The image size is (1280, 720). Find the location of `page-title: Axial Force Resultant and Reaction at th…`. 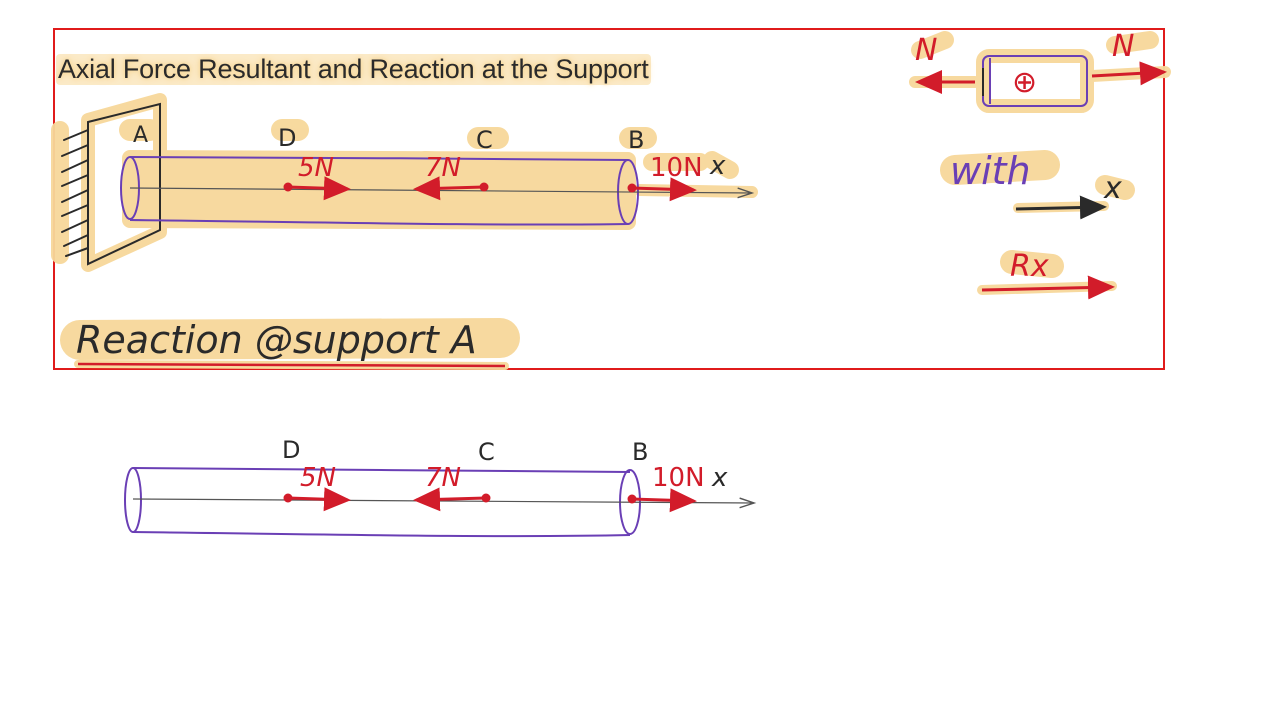

page-title: Axial Force Resultant and Reaction at th… is located at coordinates (353, 69).